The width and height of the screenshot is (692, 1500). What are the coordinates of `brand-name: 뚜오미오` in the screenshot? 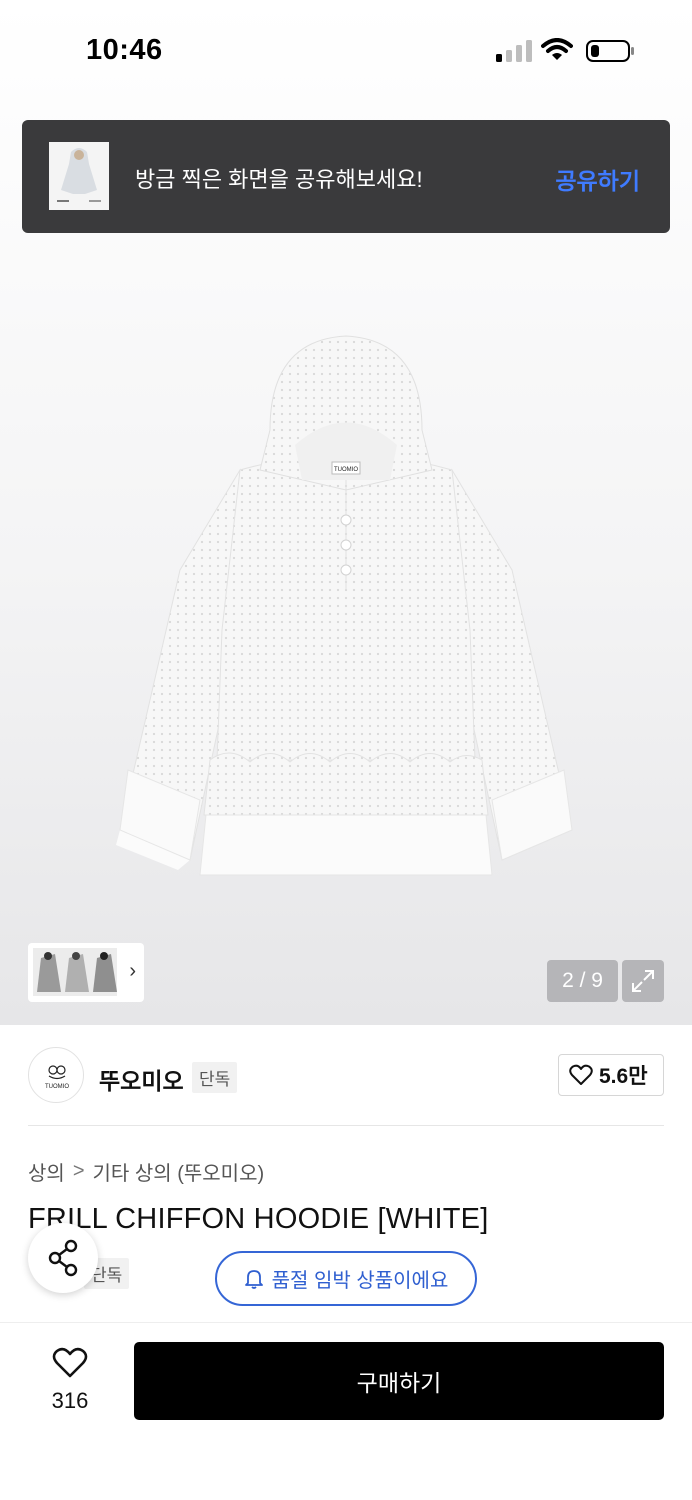 It's located at (141, 1079).